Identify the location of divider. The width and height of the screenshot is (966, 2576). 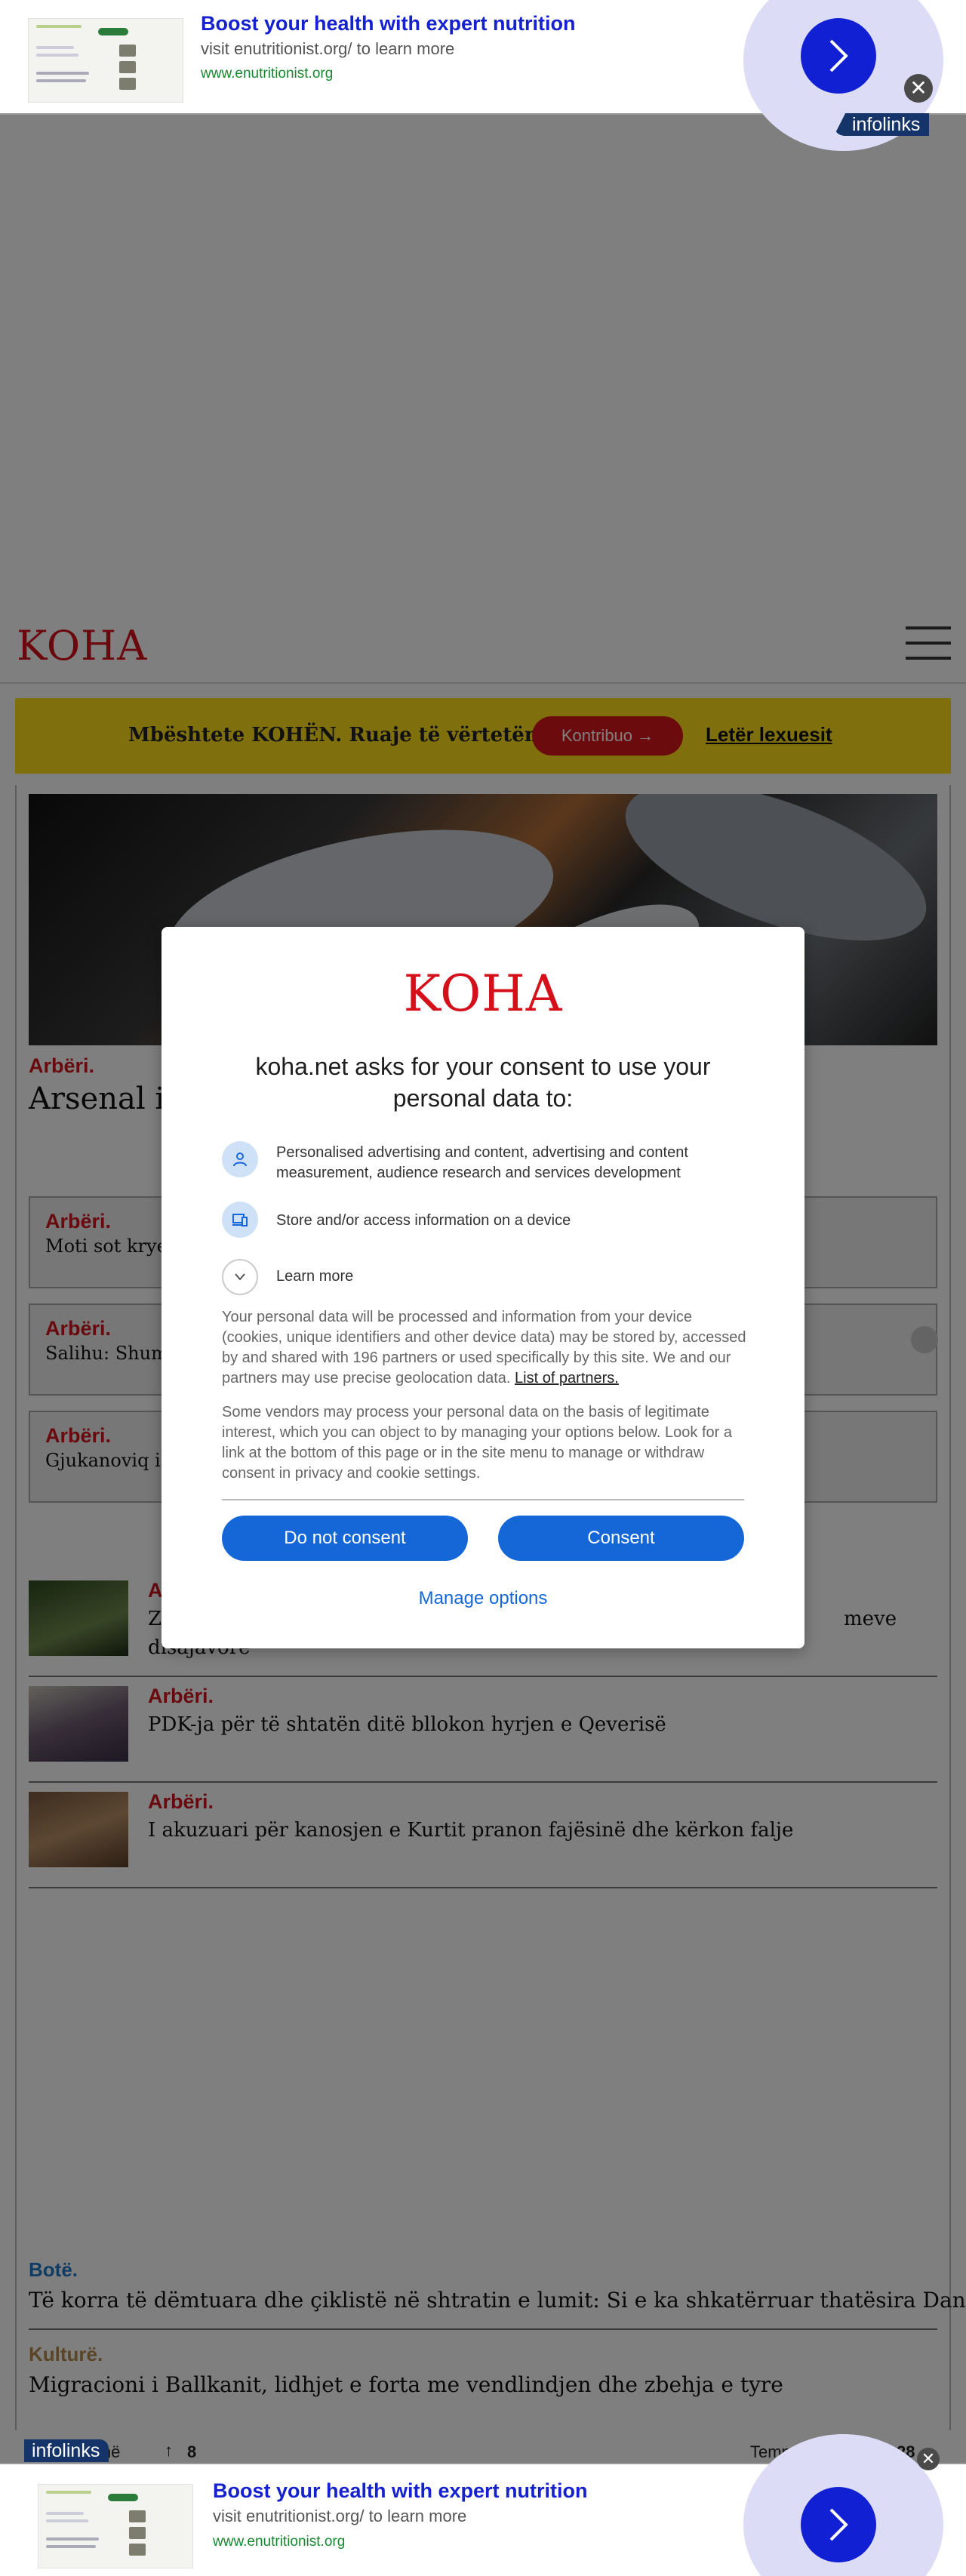
(483, 1499).